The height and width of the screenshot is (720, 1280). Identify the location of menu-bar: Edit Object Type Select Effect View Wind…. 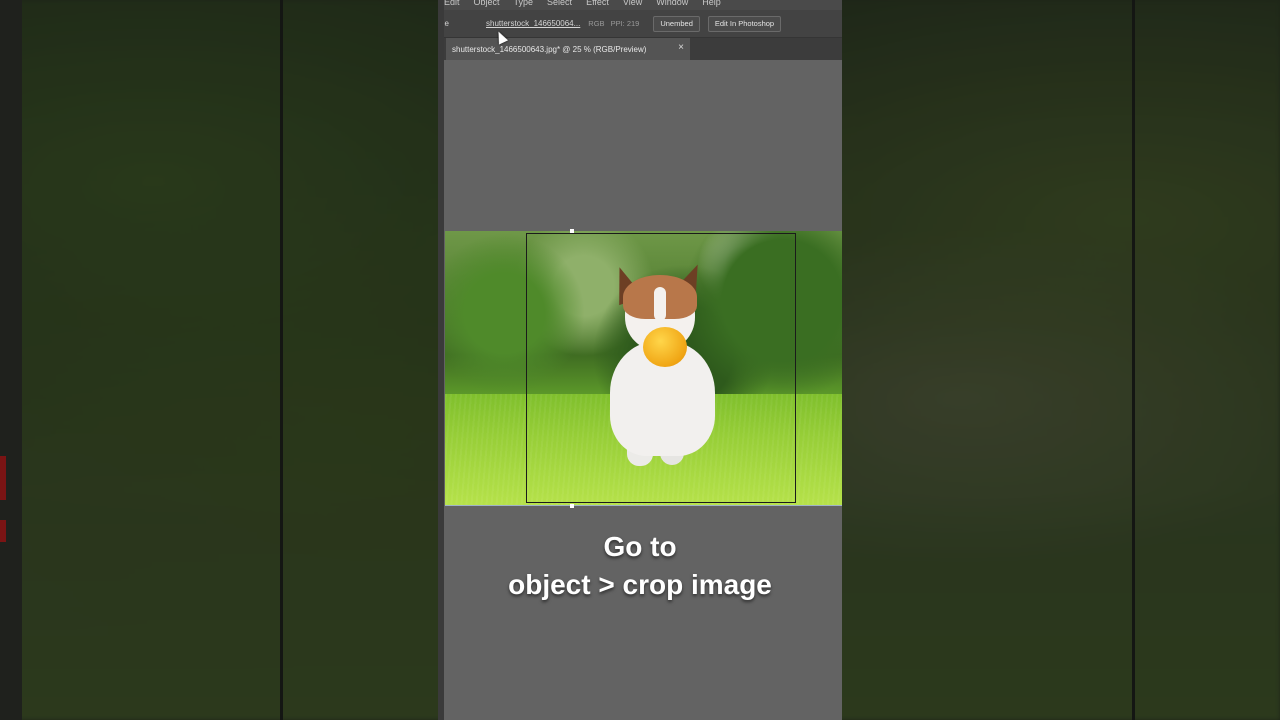
(640, 5).